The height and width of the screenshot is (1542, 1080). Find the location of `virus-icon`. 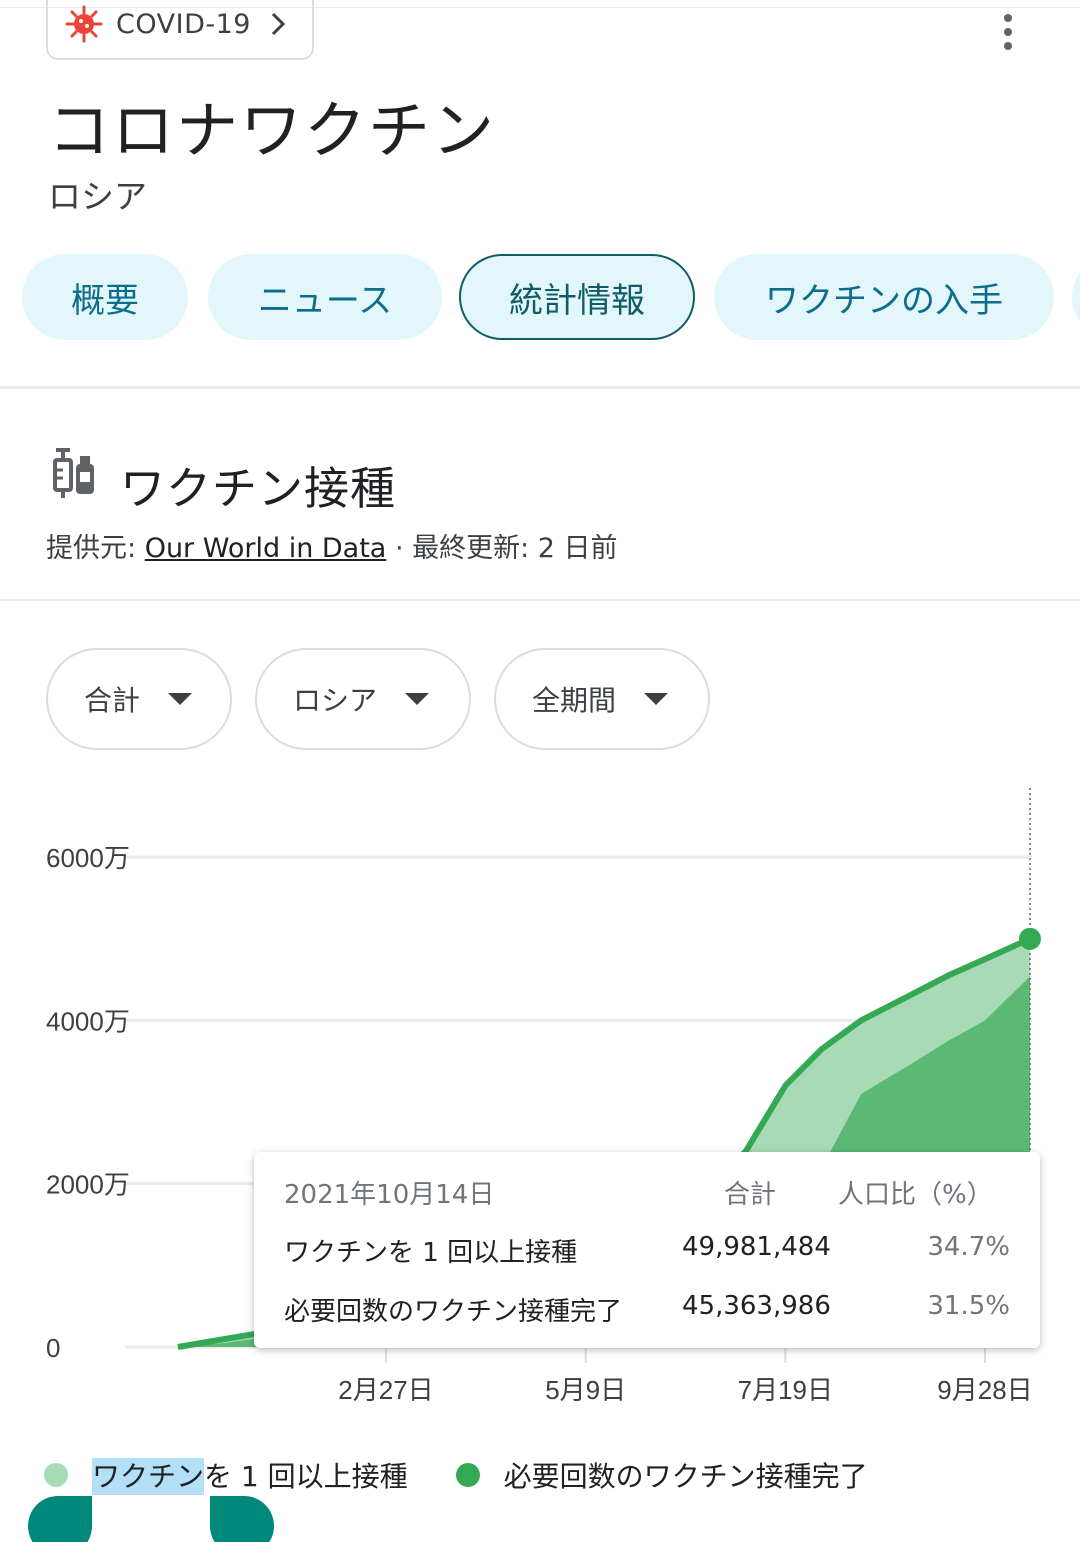

virus-icon is located at coordinates (84, 24).